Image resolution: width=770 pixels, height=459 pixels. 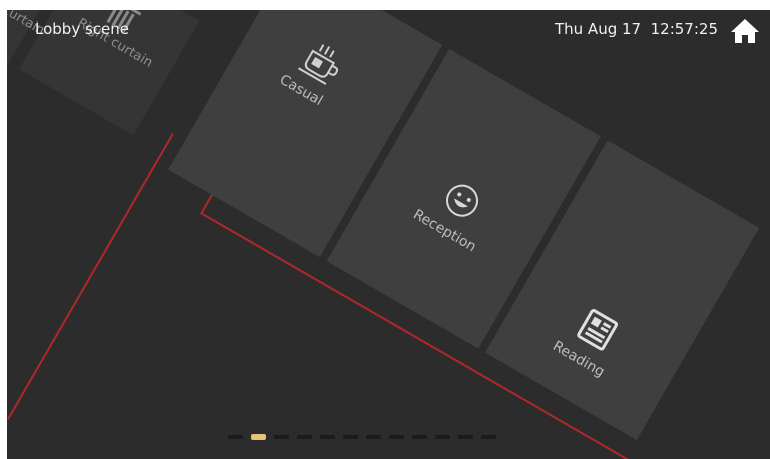 I want to click on datetime-display: Thu Aug 17 12:57:25, so click(x=636, y=29).